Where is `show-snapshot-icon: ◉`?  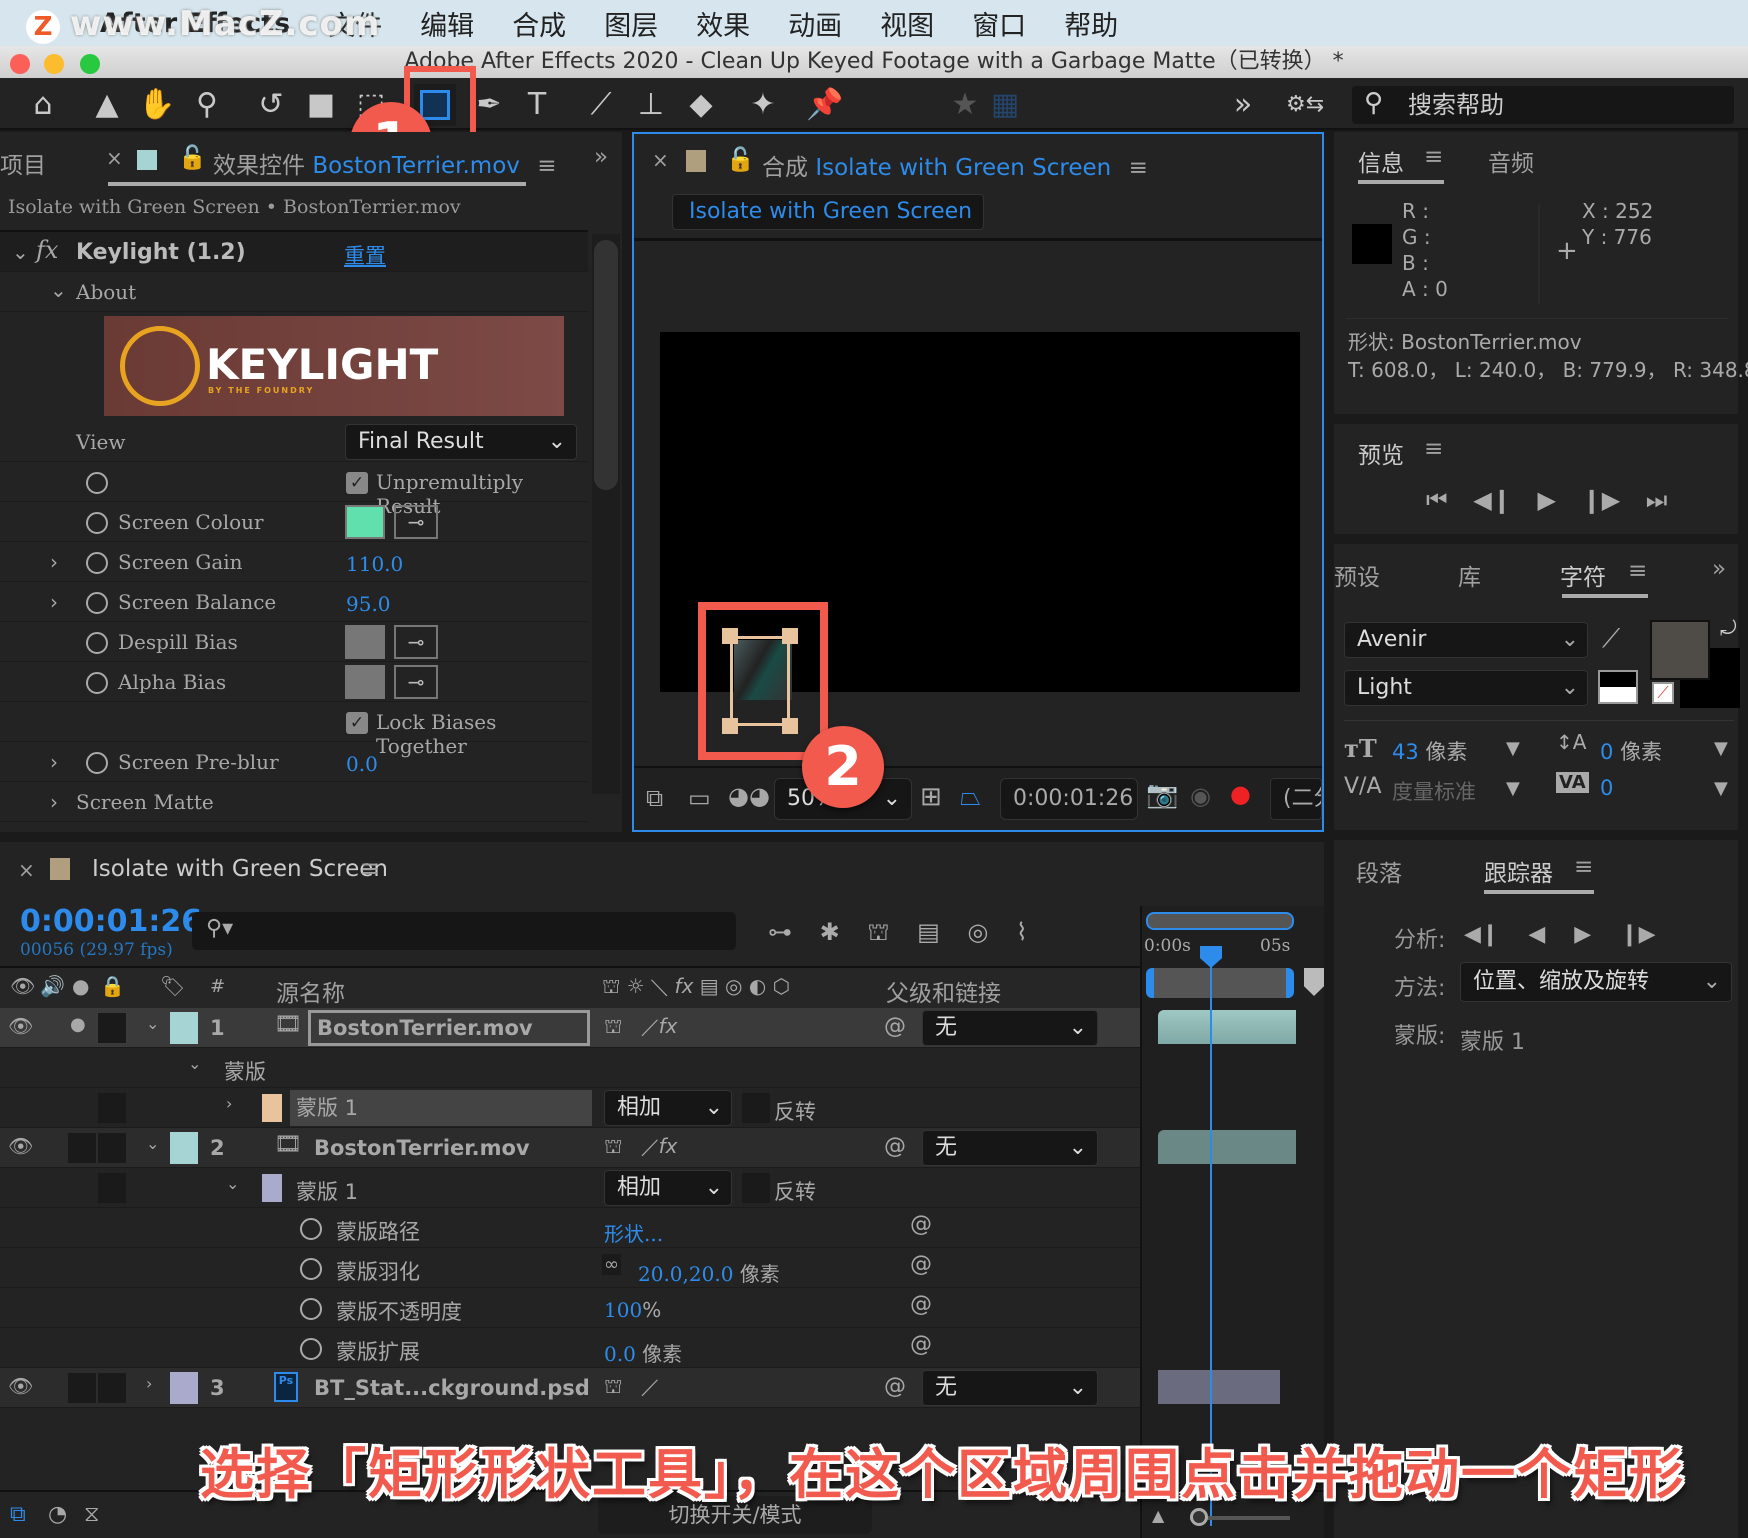
show-snapshot-icon: ◉ is located at coordinates (1200, 796).